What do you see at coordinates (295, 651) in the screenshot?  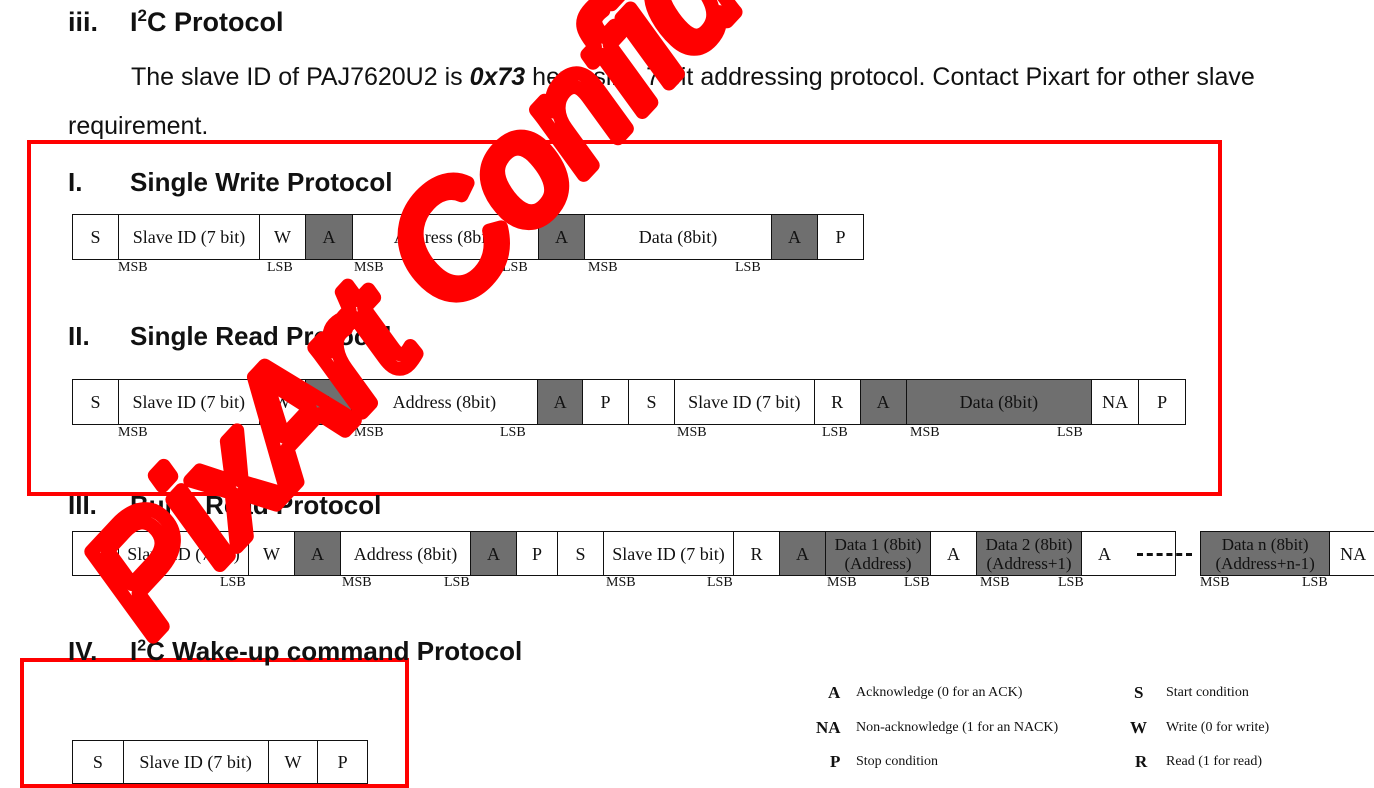 I see `section-heading-wakeup: IV. I2C Wake-up command Protocol` at bounding box center [295, 651].